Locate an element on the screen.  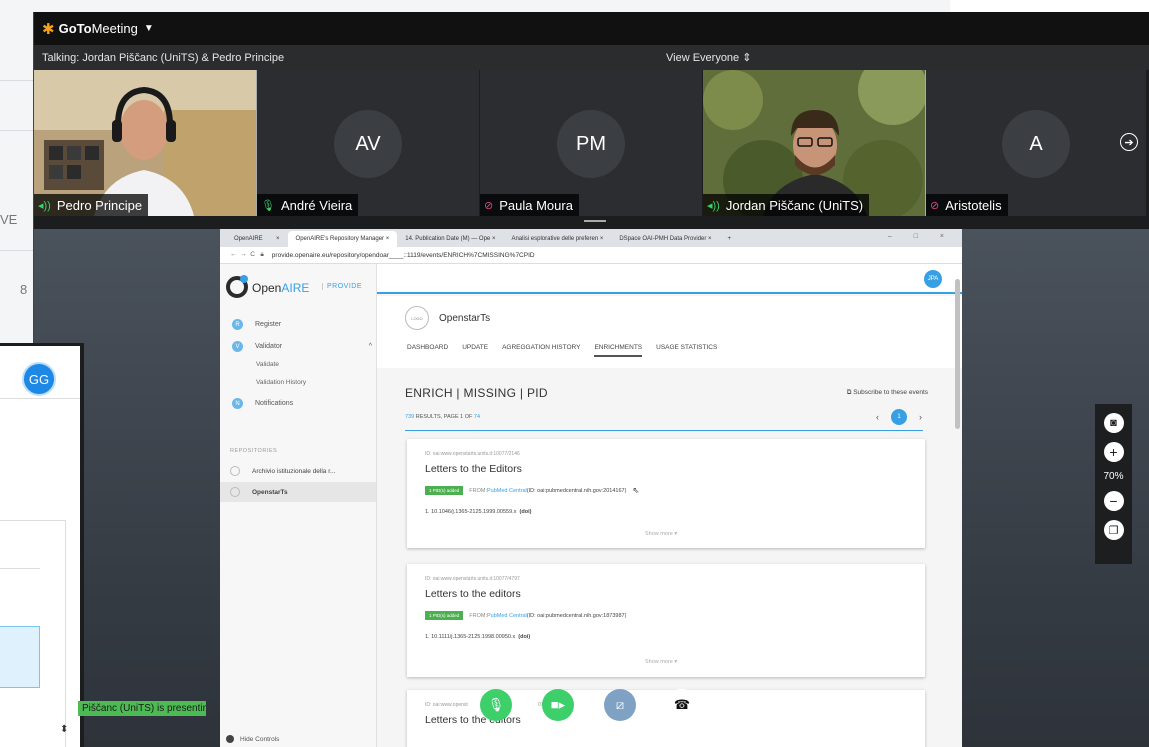
gotomeeting-titlebar: ✱ GoToMeeting ▼ is located at coordinates (591, 28).